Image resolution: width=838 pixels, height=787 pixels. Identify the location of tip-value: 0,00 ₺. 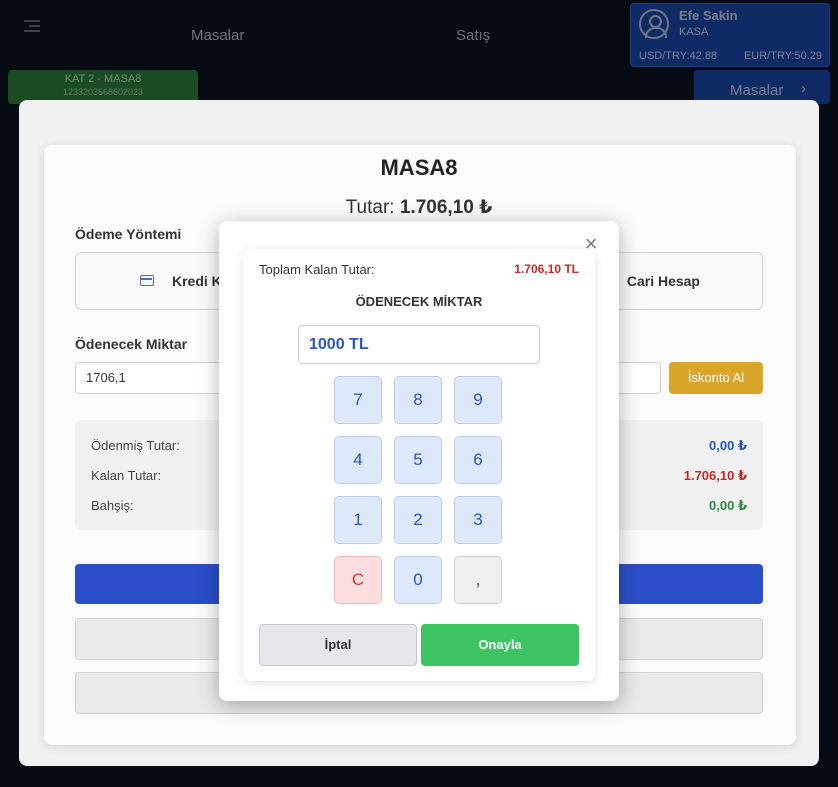
(728, 505).